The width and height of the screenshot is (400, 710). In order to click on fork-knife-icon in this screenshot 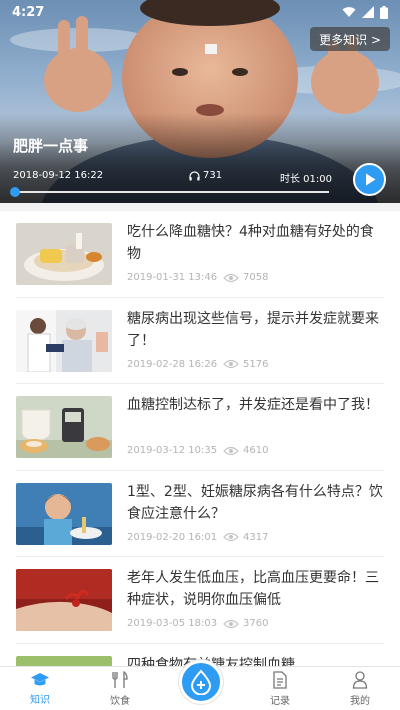, I will do `click(120, 679)`.